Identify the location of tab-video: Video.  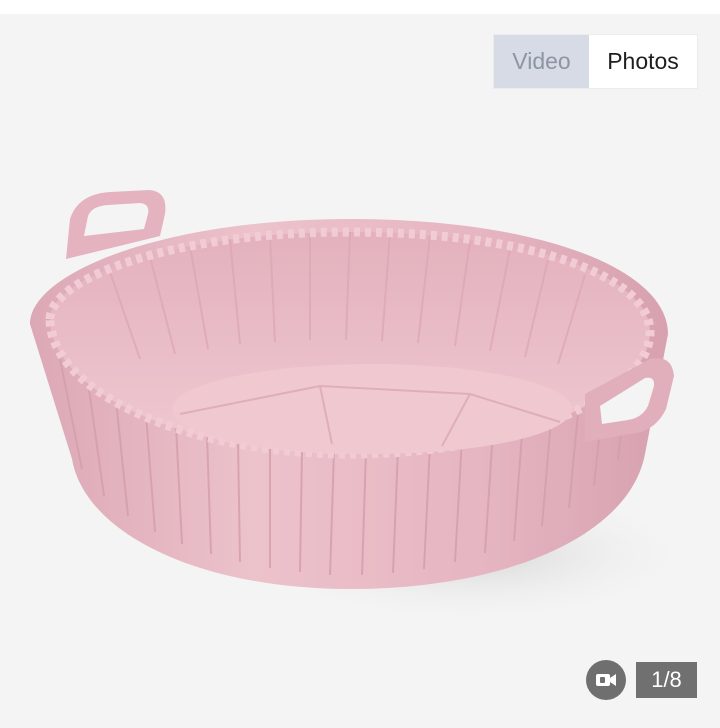
(541, 61).